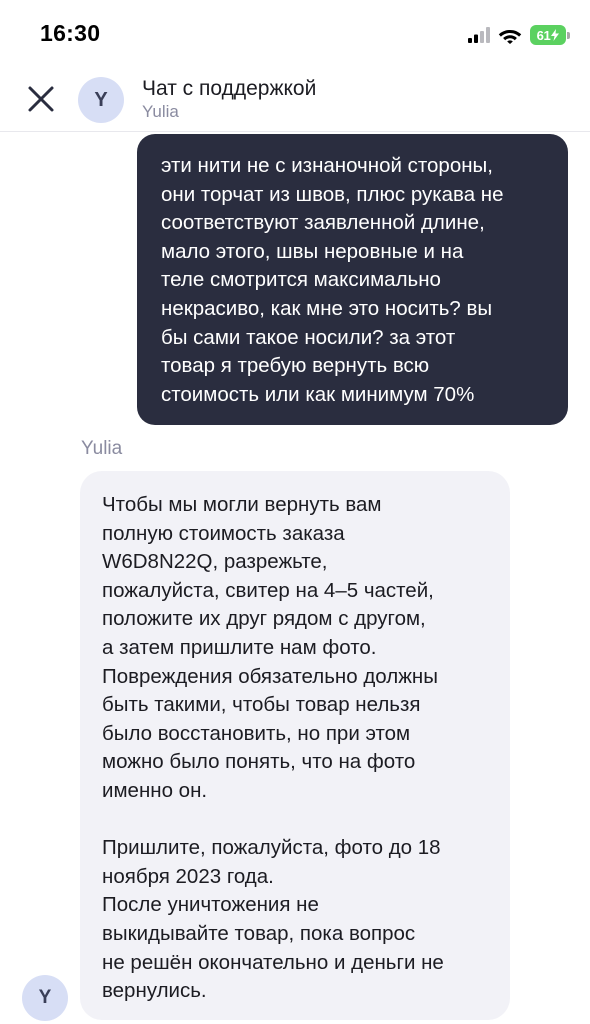 This screenshot has width=590, height=1024. I want to click on close-button, so click(41, 99).